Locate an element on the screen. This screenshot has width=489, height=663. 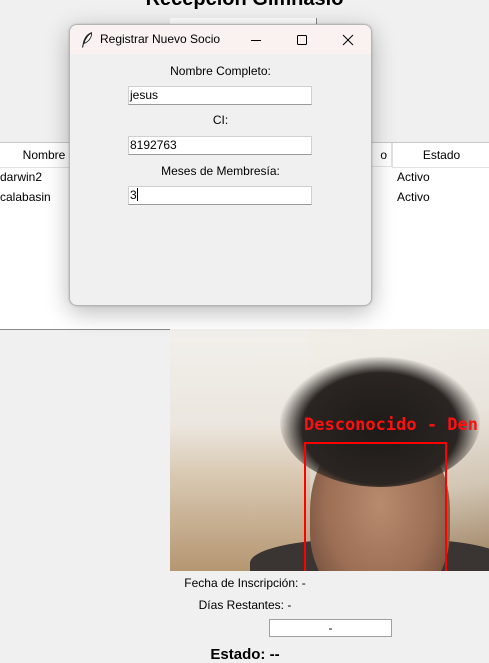
cell-nombre: calabasin is located at coordinates (25, 197).